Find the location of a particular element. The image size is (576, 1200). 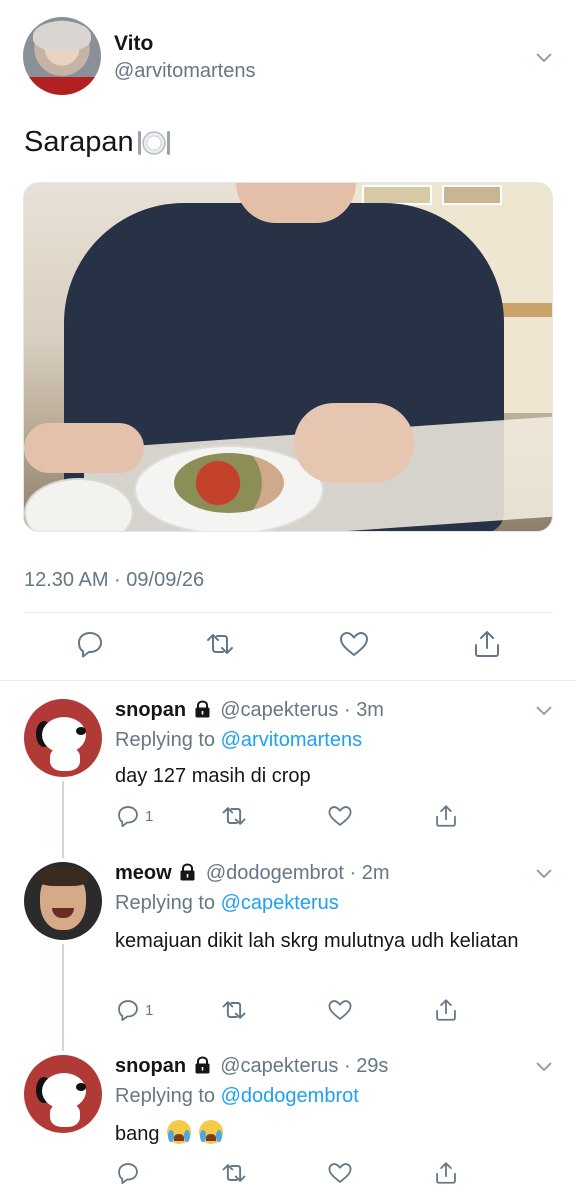

replying-to: Replying to @dodogembrot is located at coordinates (237, 1096).